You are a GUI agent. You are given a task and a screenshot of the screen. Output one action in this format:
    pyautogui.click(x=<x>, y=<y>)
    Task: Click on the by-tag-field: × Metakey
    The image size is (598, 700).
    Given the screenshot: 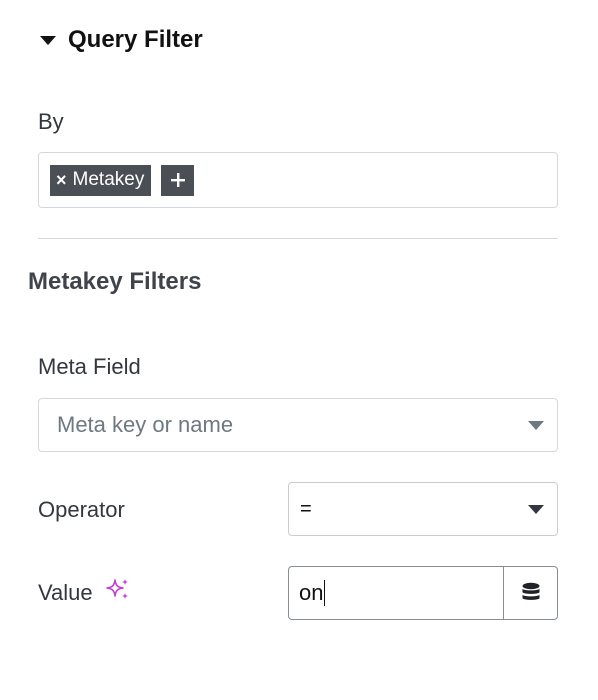 What is the action you would take?
    pyautogui.click(x=298, y=180)
    